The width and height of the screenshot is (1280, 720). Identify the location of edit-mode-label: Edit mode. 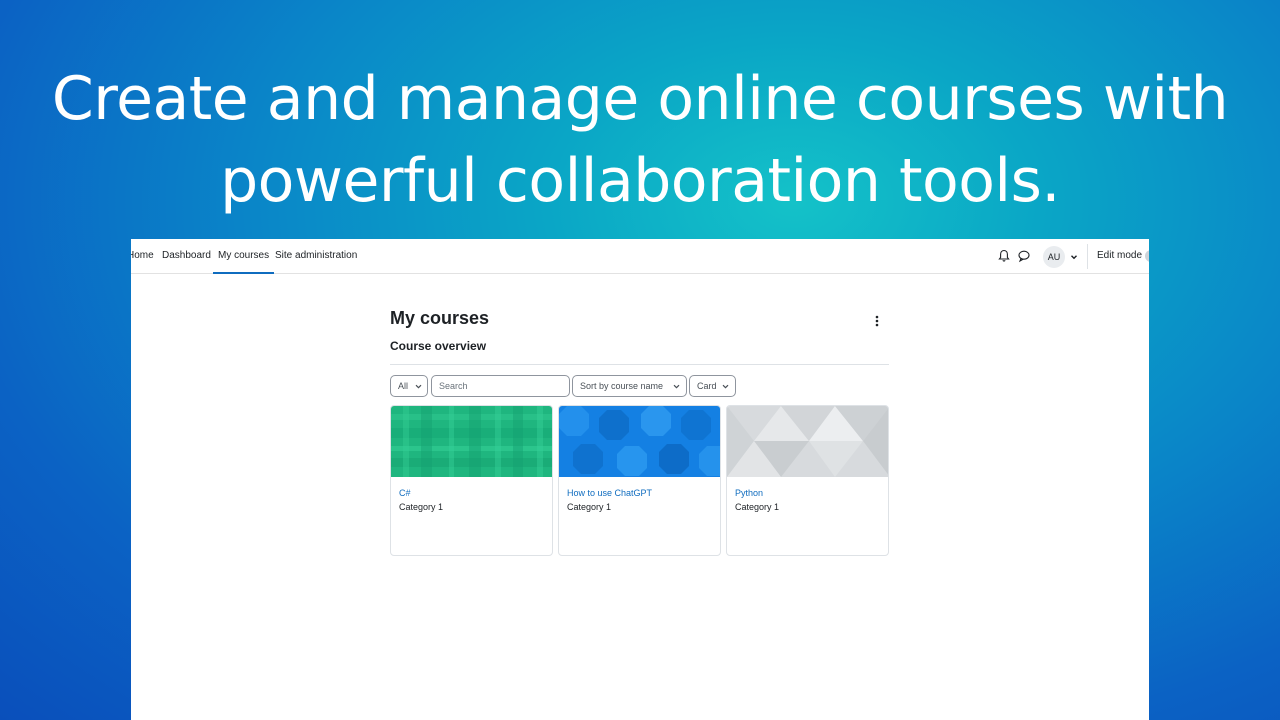
(1120, 255).